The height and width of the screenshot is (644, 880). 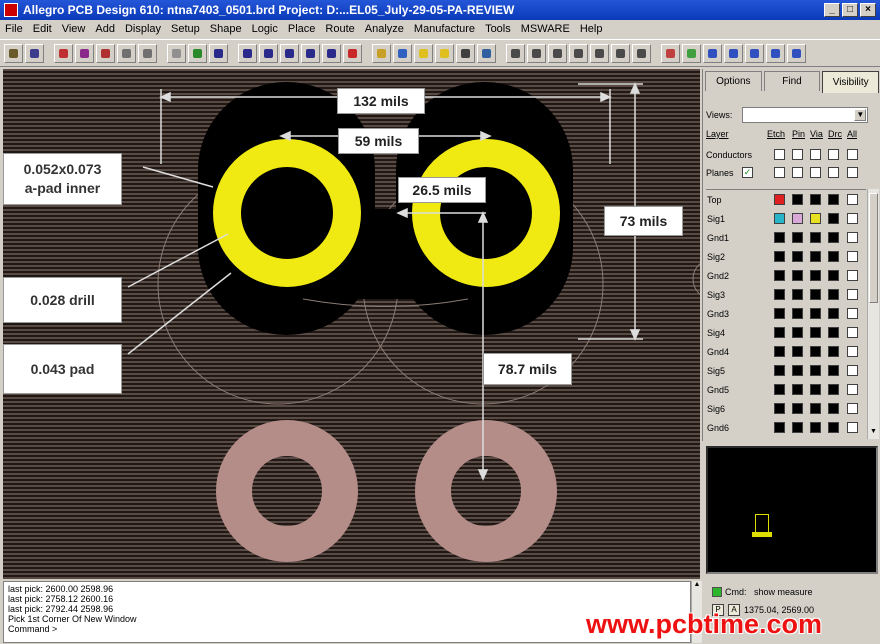 I want to click on toolbar-tool-34-icon, so click(x=754, y=53).